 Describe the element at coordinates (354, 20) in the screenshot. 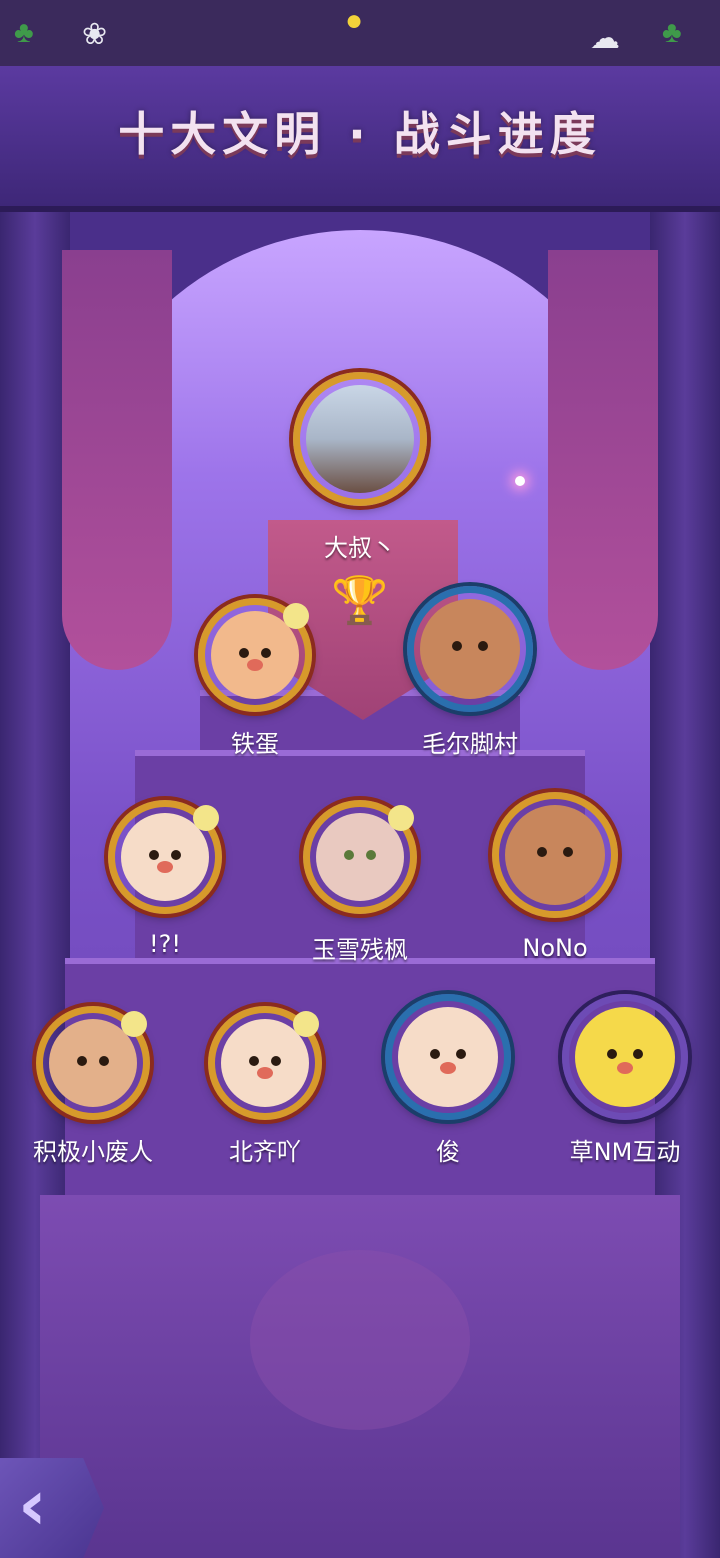

I see `chick-icon: ●` at that location.